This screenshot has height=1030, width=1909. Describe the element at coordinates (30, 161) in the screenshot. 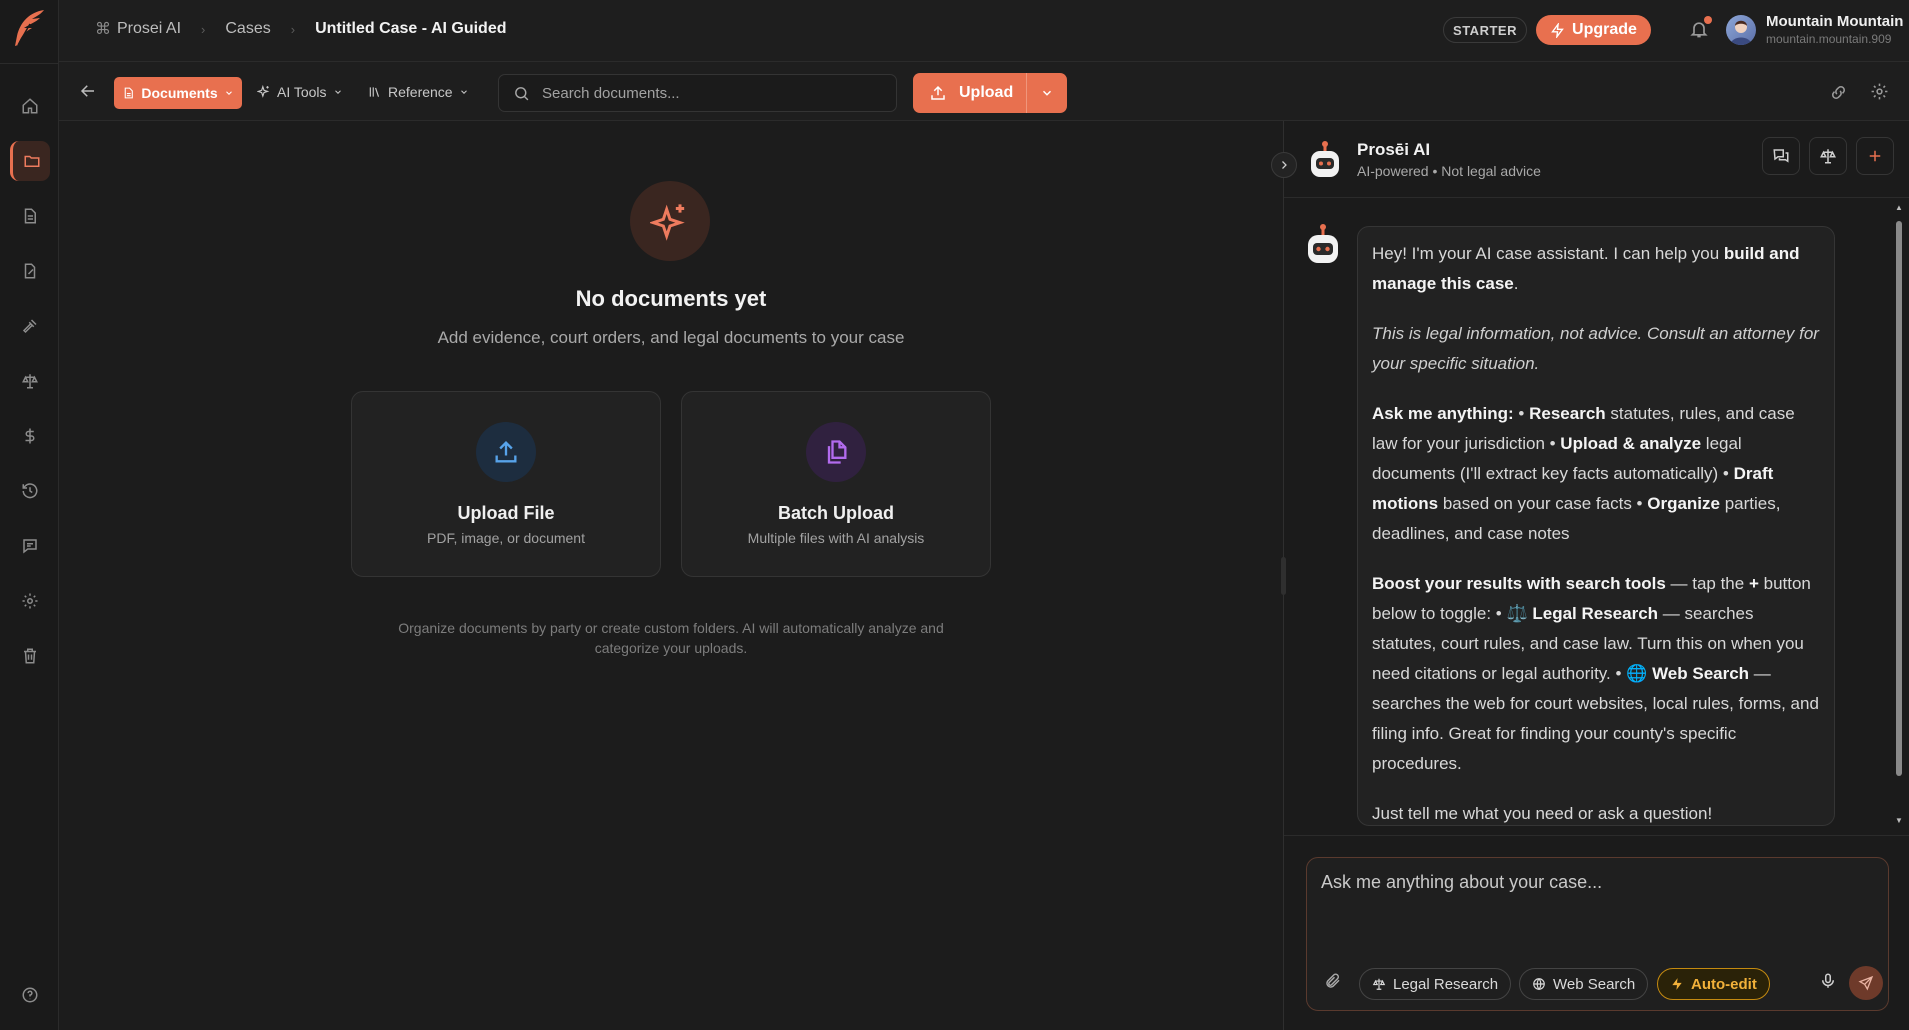

I see `rail-documents-button` at that location.